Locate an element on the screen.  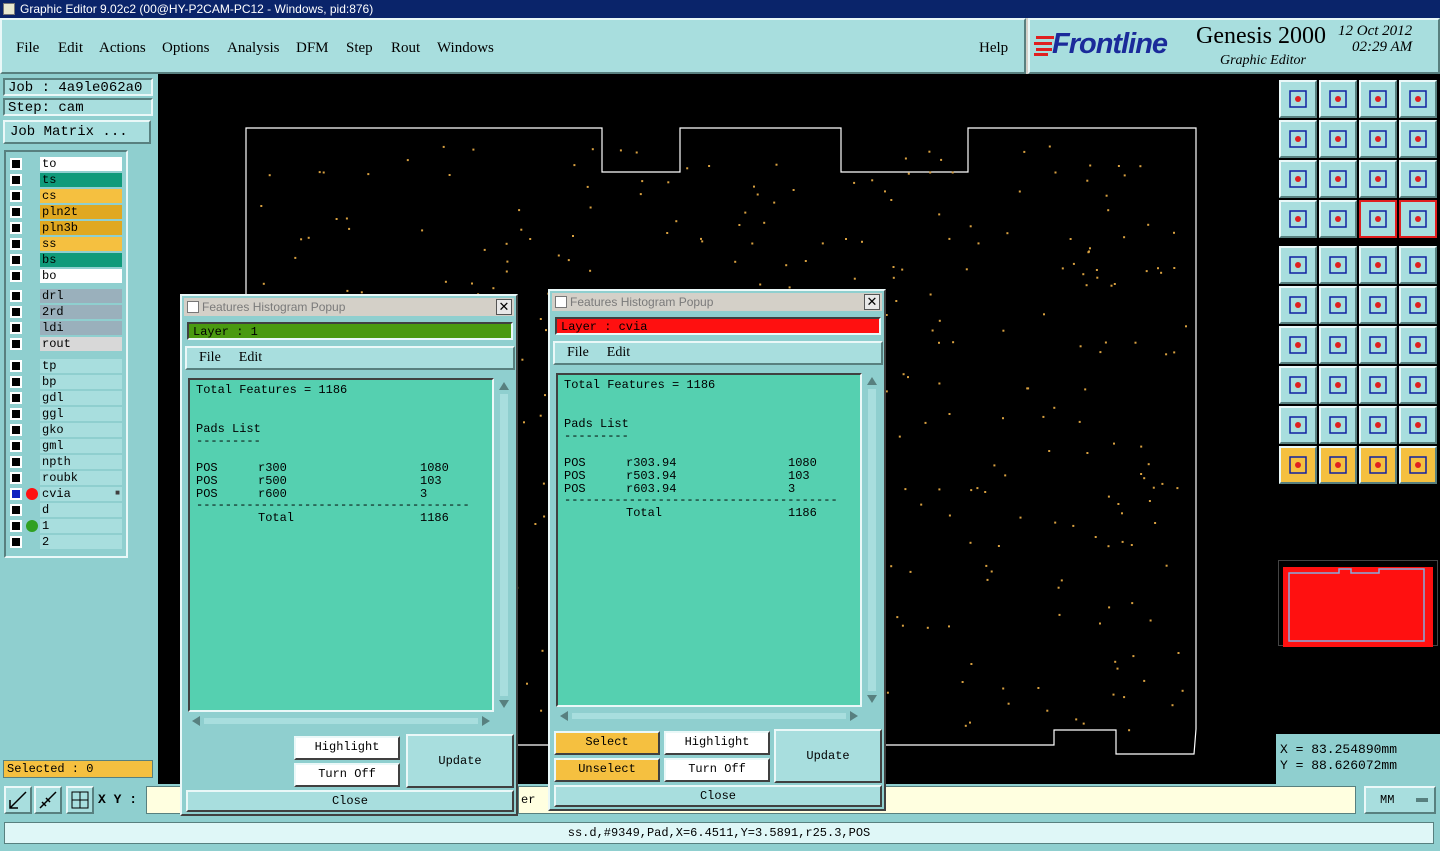
select-button: Select is located at coordinates (607, 743).